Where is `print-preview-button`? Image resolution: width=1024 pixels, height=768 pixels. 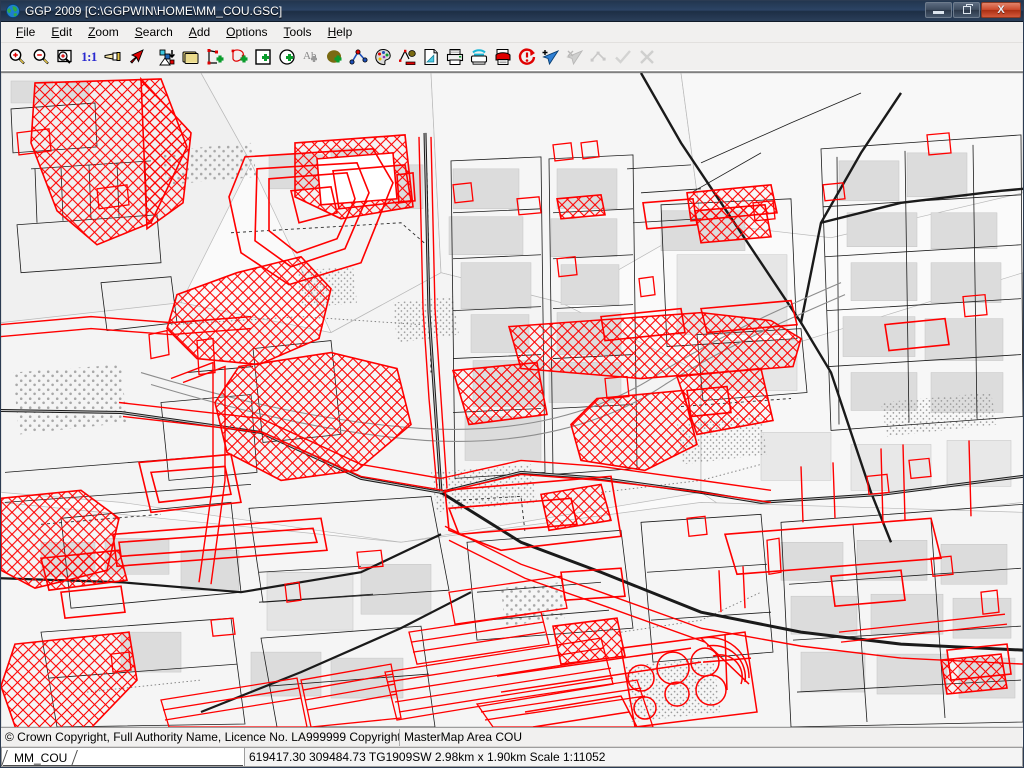
print-preview-button is located at coordinates (503, 57).